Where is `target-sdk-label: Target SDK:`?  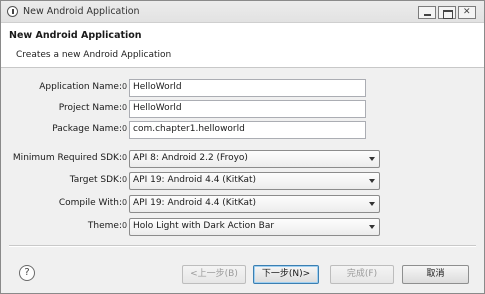
target-sdk-label: Target SDK: is located at coordinates (95, 180).